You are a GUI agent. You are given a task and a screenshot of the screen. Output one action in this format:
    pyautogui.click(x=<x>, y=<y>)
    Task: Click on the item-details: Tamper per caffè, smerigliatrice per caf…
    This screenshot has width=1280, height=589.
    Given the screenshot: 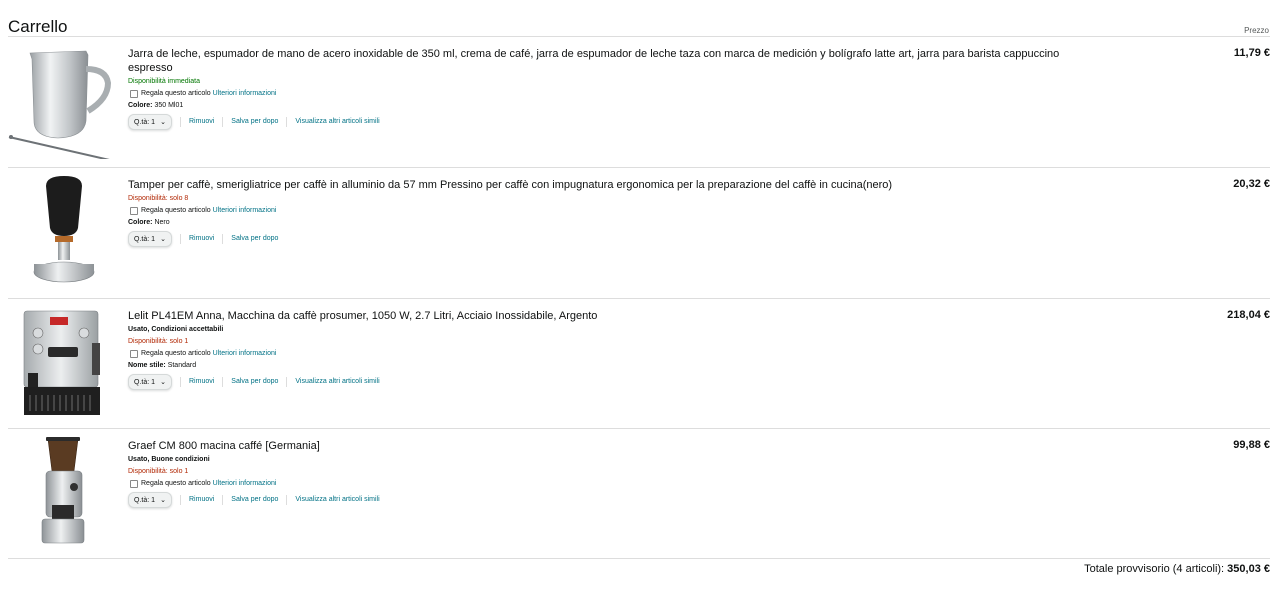 What is the action you would take?
    pyautogui.click(x=598, y=212)
    